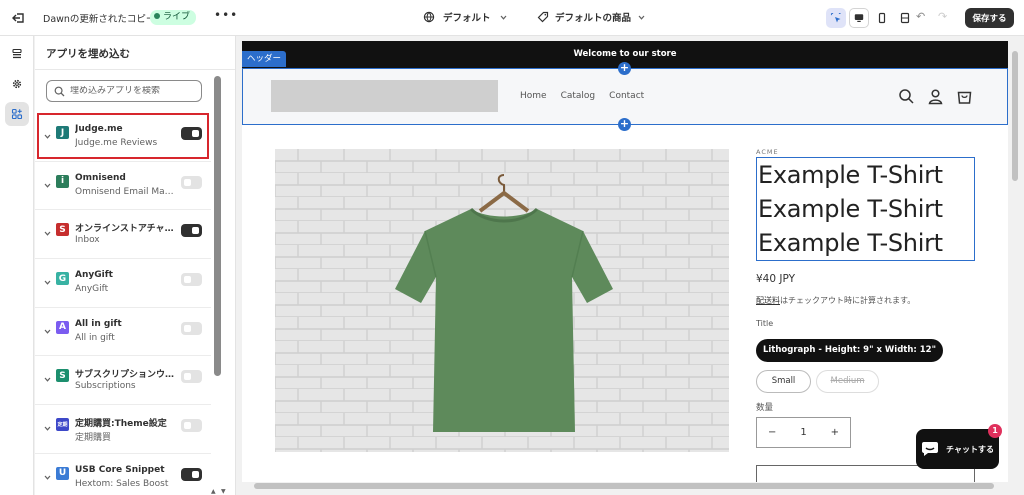  Describe the element at coordinates (123, 474) in the screenshot. I see `app-embed-item: U USB Core Snippet Hextom: Sales Boost` at that location.